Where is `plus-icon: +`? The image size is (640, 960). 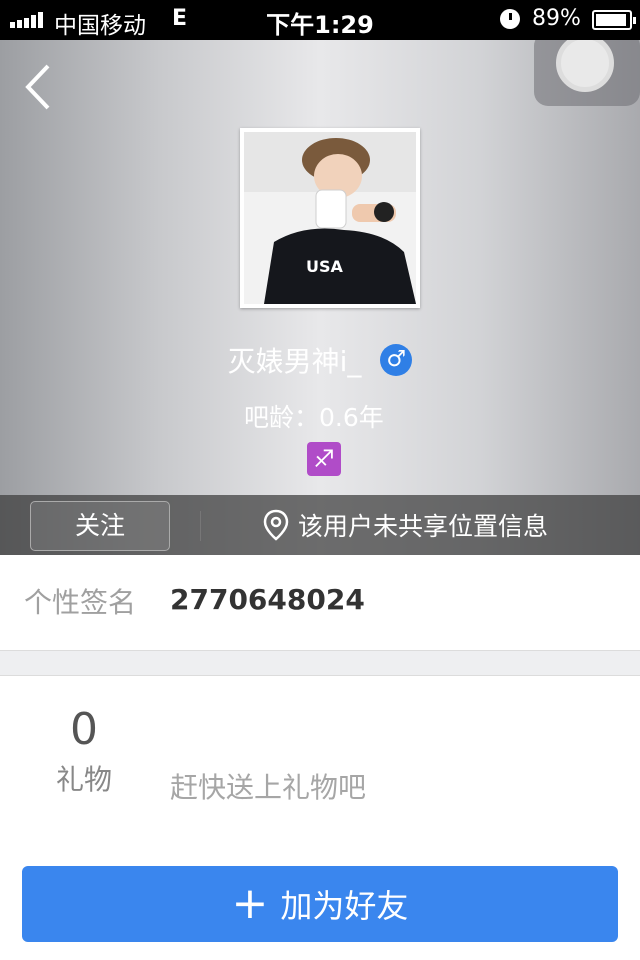 plus-icon: + is located at coordinates (250, 903).